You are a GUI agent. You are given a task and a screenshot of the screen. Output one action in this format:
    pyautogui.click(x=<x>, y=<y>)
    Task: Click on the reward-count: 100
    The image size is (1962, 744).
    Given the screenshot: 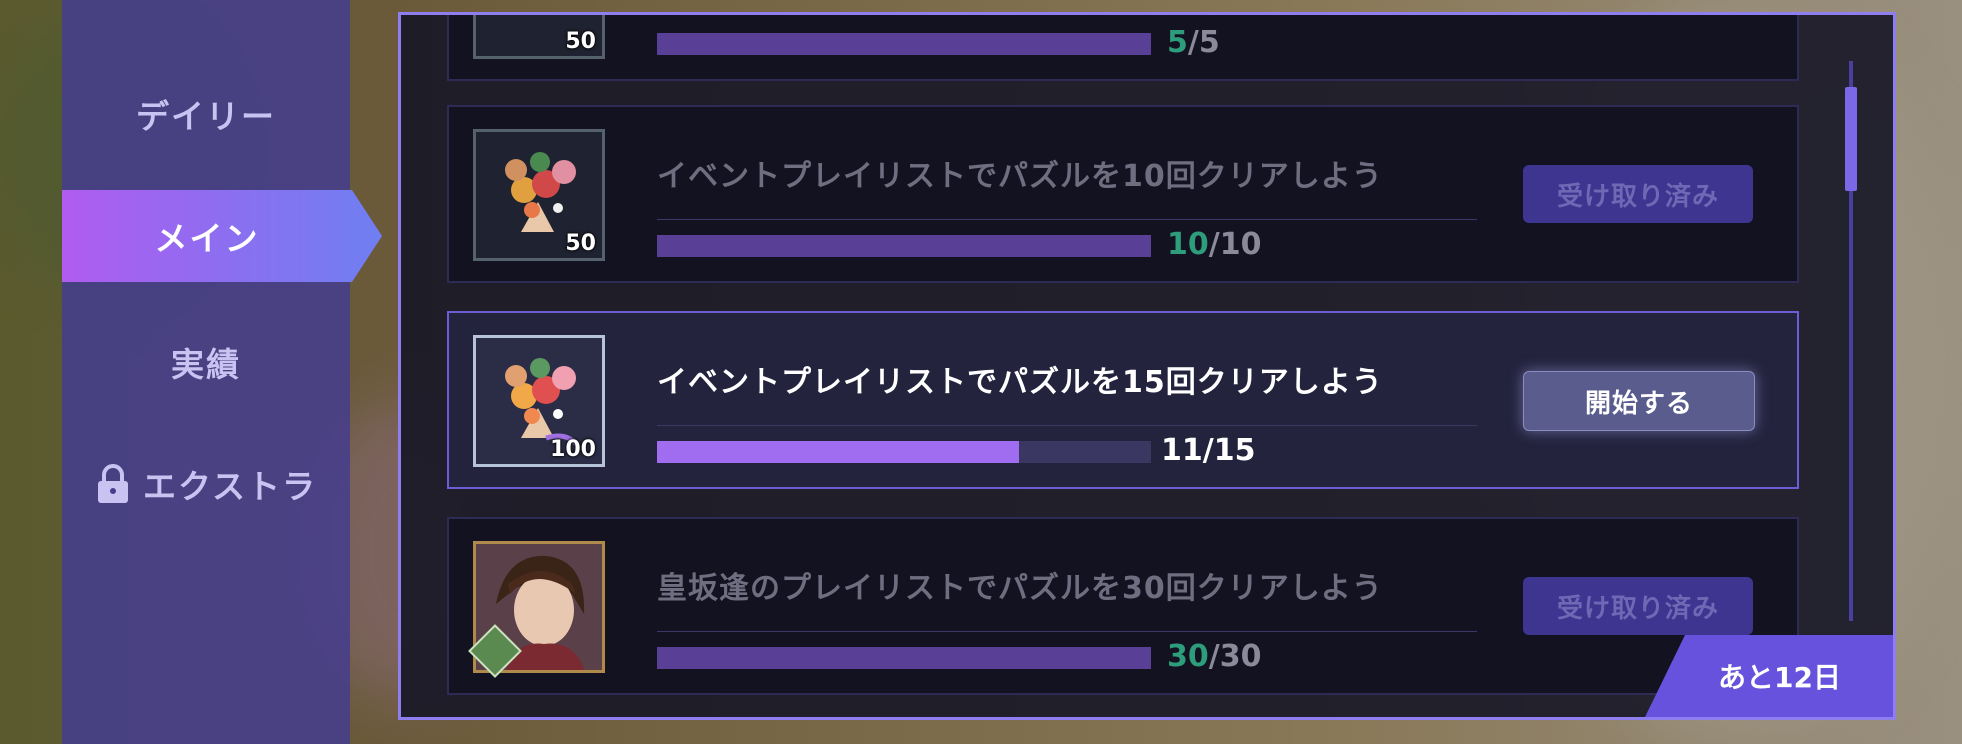 What is the action you would take?
    pyautogui.click(x=573, y=449)
    